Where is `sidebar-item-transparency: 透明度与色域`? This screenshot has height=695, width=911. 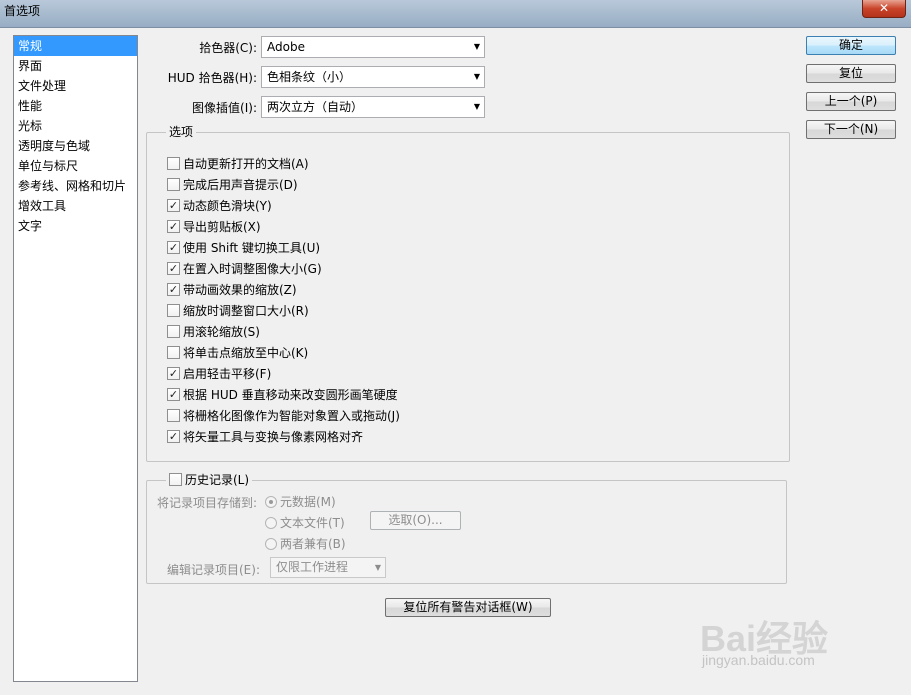 sidebar-item-transparency: 透明度与色域 is located at coordinates (75, 146).